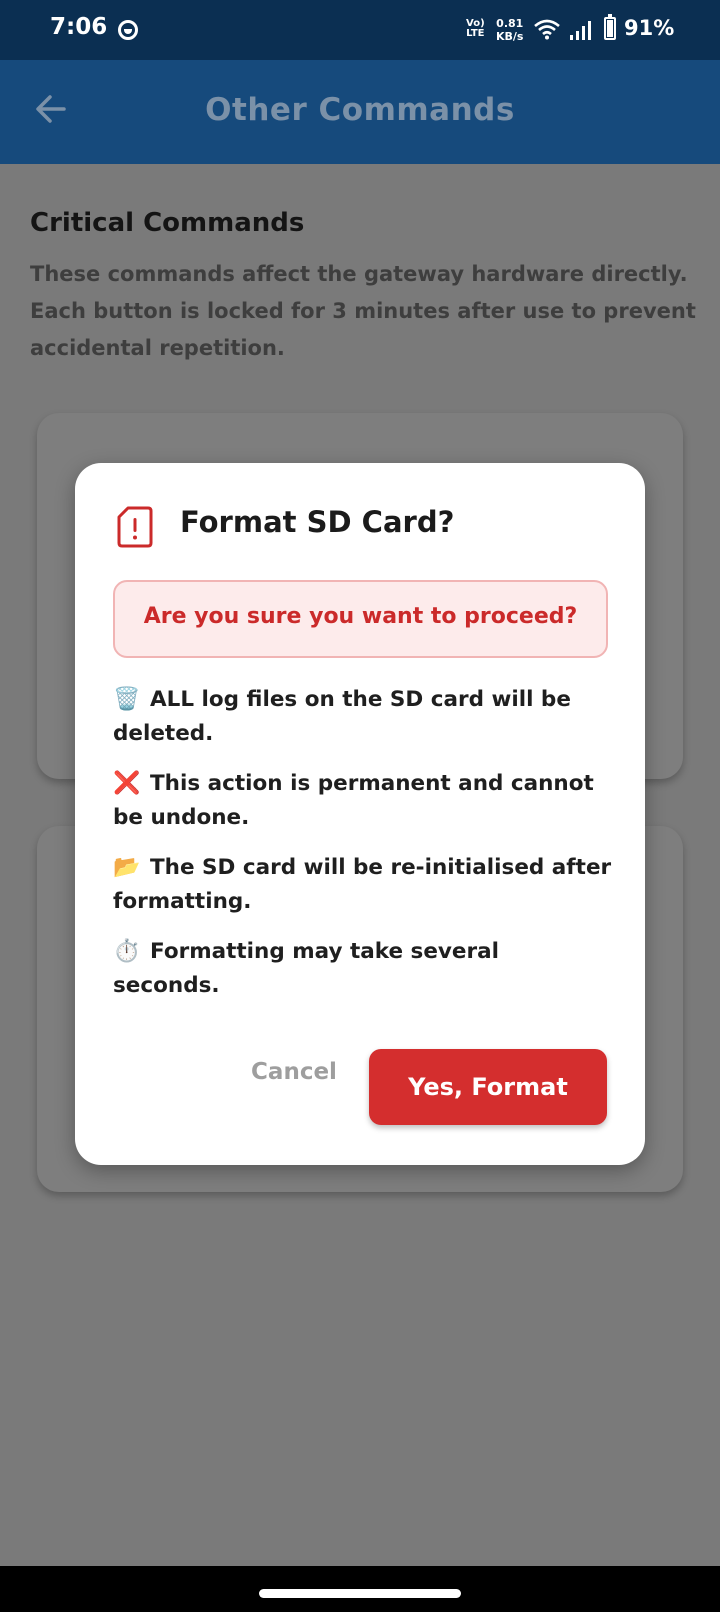  I want to click on home-gesture-handle, so click(360, 1593).